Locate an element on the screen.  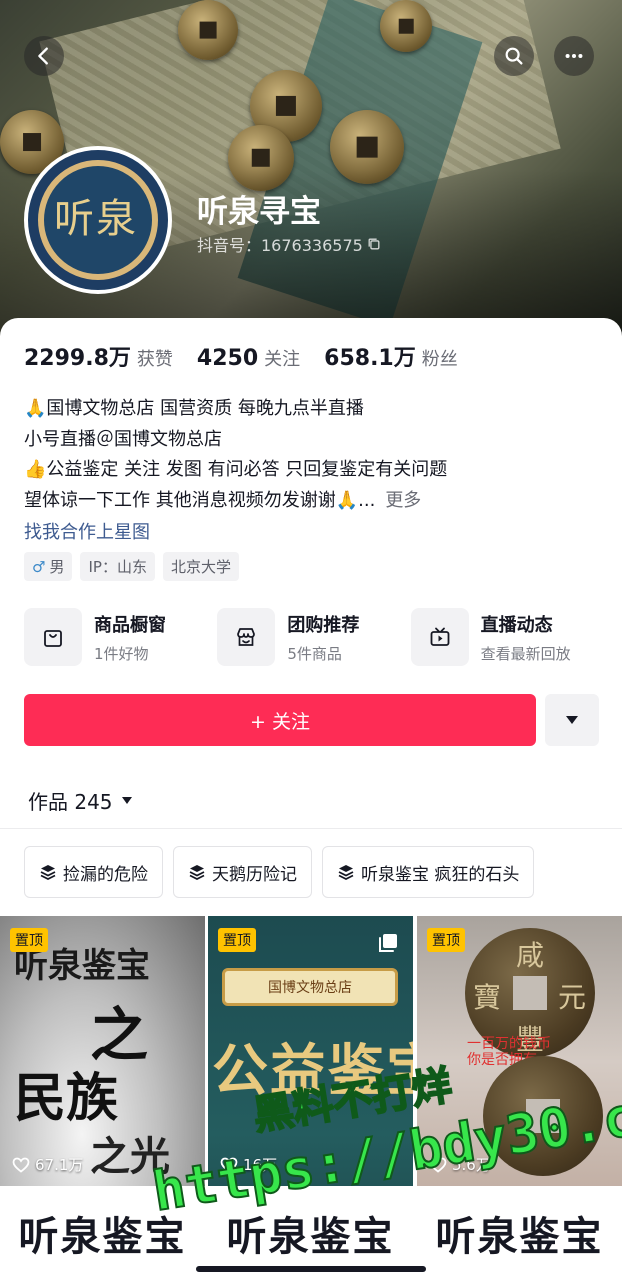
group-buy-icon is located at coordinates (246, 637).